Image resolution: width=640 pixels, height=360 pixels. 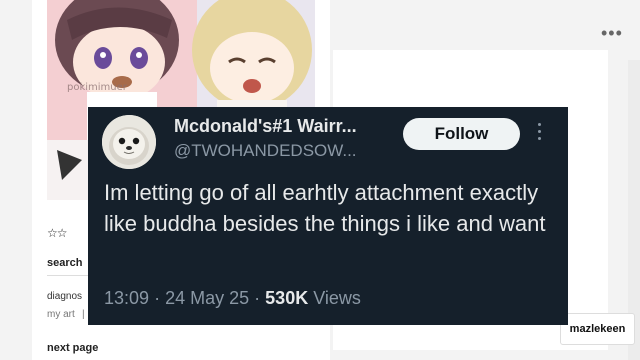 I want to click on rating-stars: ☆☆, so click(x=57, y=233).